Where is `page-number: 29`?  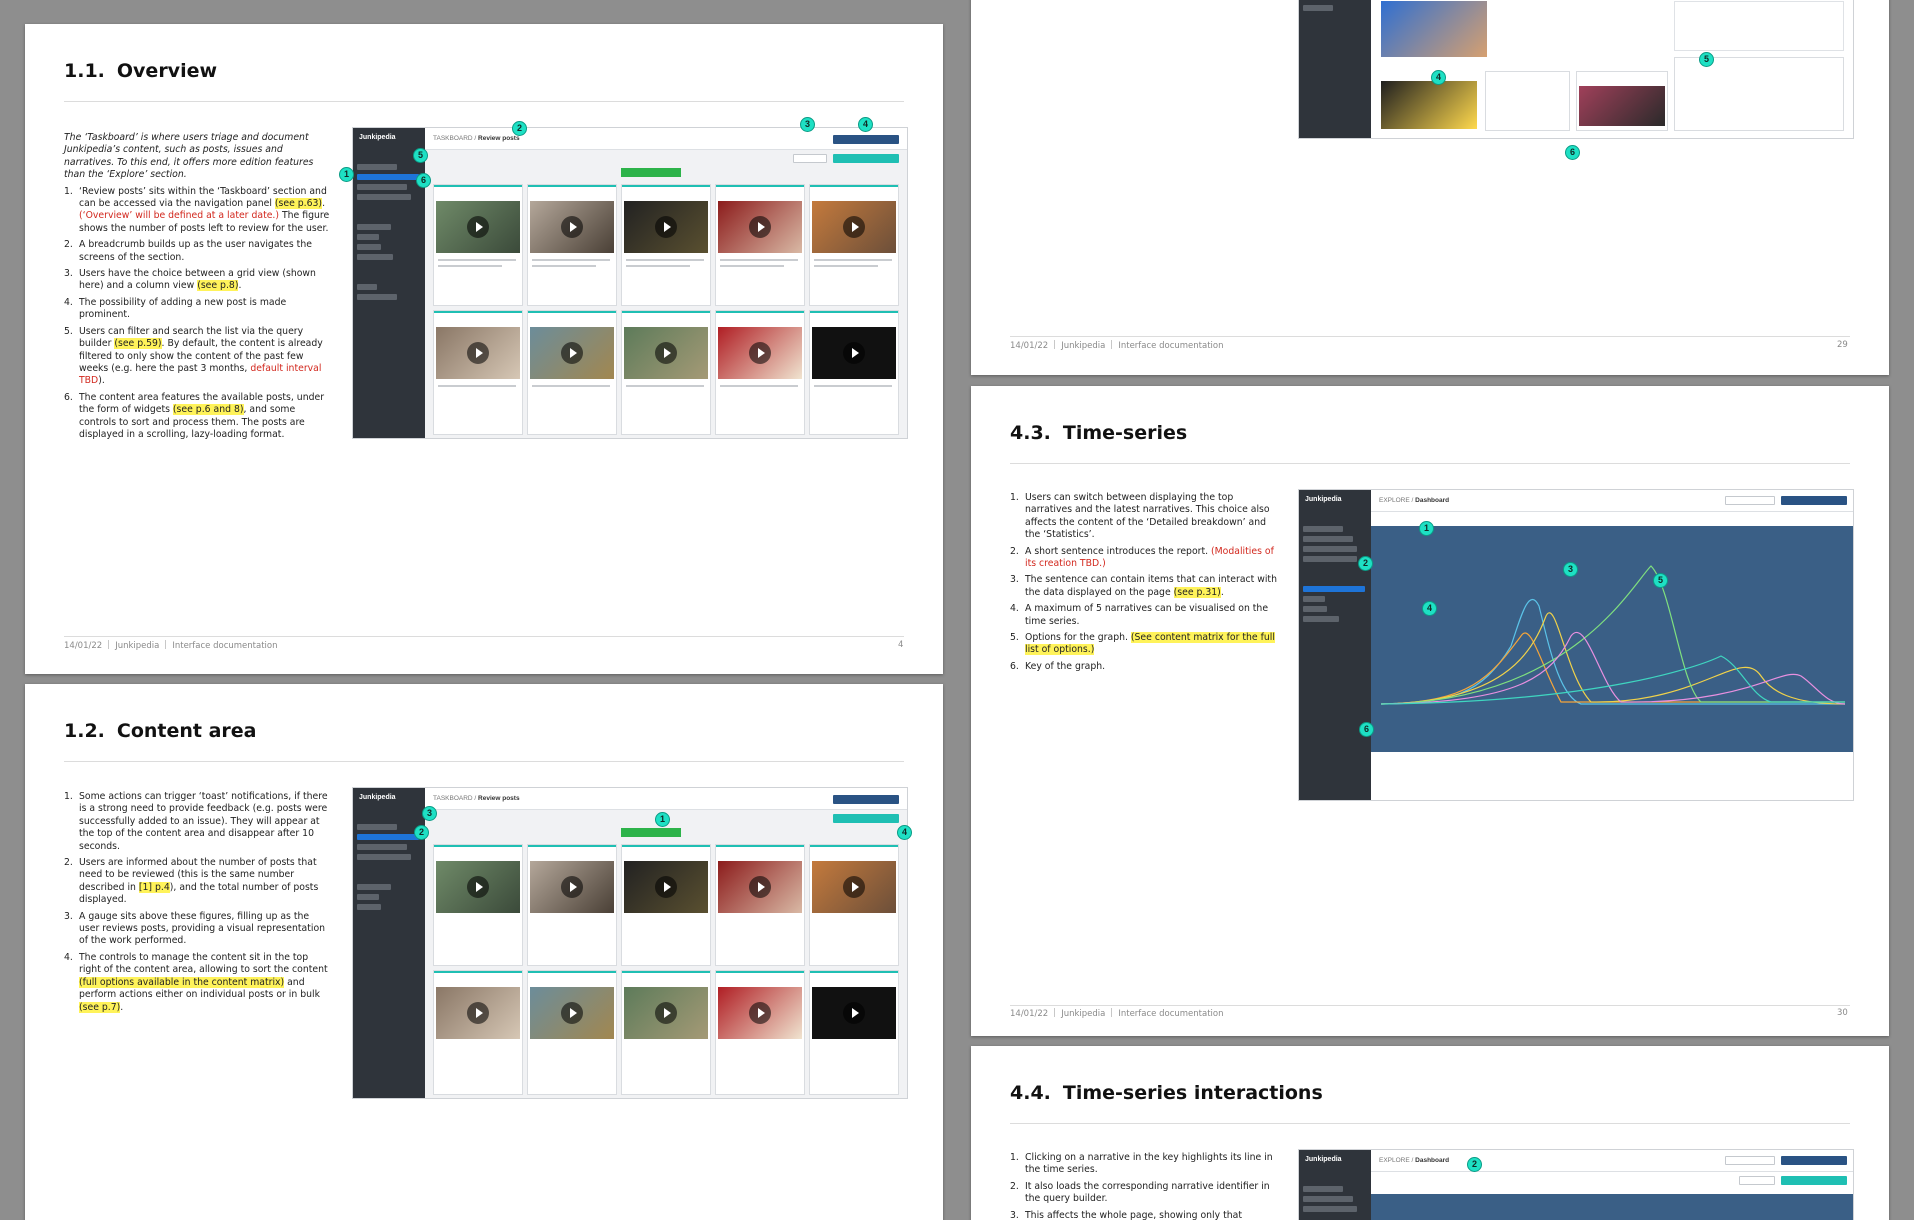
page-number: 29 is located at coordinates (1842, 345).